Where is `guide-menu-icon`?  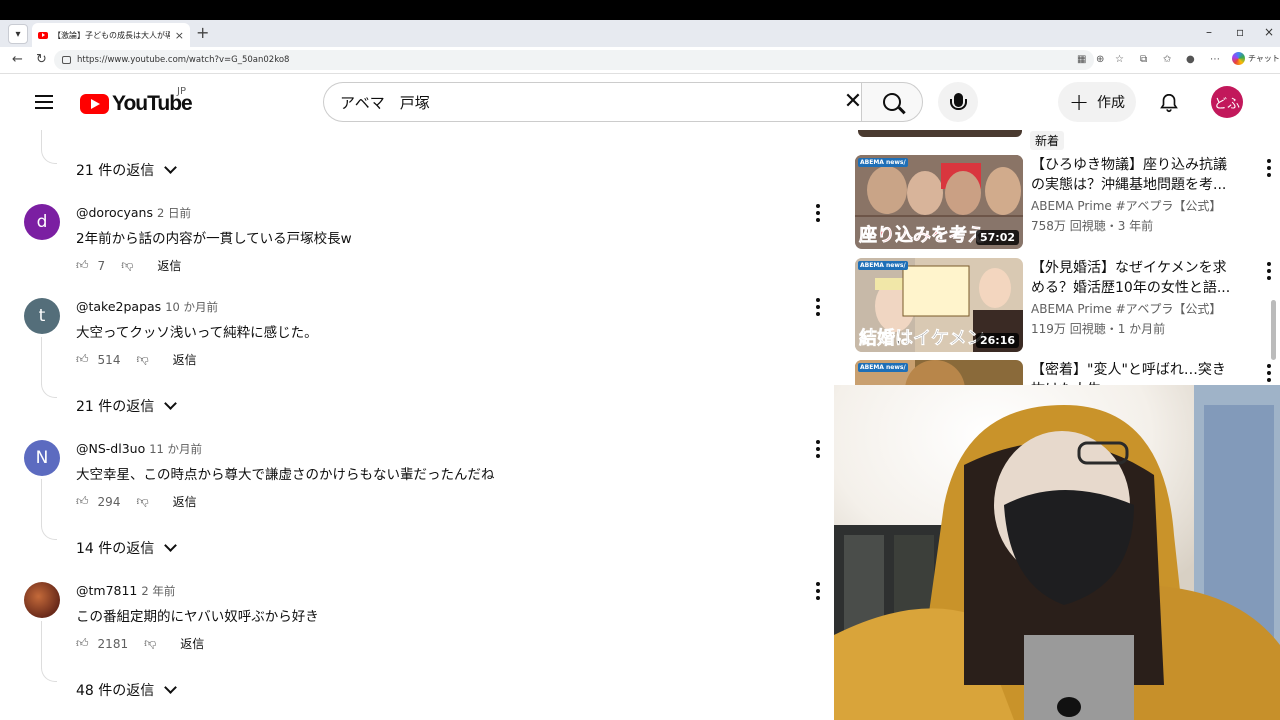
guide-menu-icon is located at coordinates (44, 102).